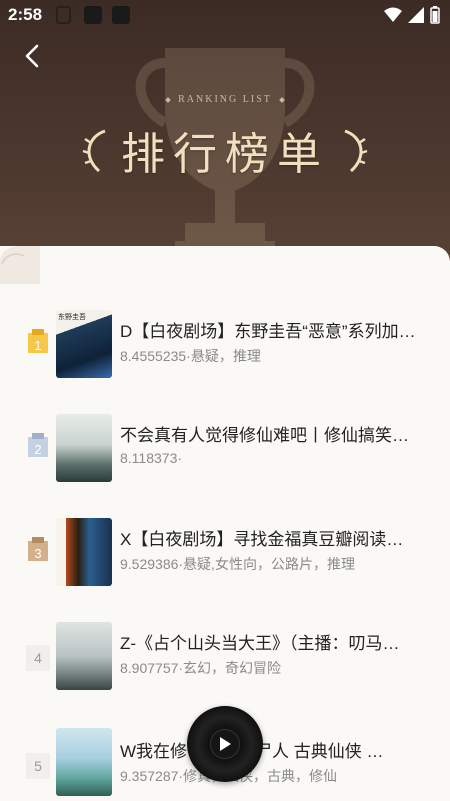 This screenshot has height=801, width=450. What do you see at coordinates (151, 458) in the screenshot?
I see `book-meta: 8.118373·` at bounding box center [151, 458].